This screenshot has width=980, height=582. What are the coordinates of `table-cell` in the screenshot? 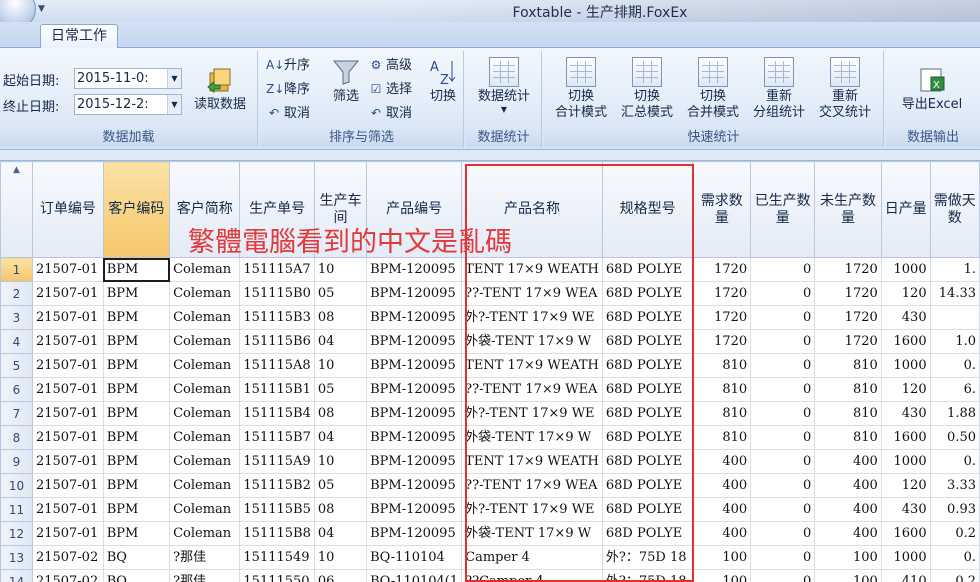 It's located at (954, 317).